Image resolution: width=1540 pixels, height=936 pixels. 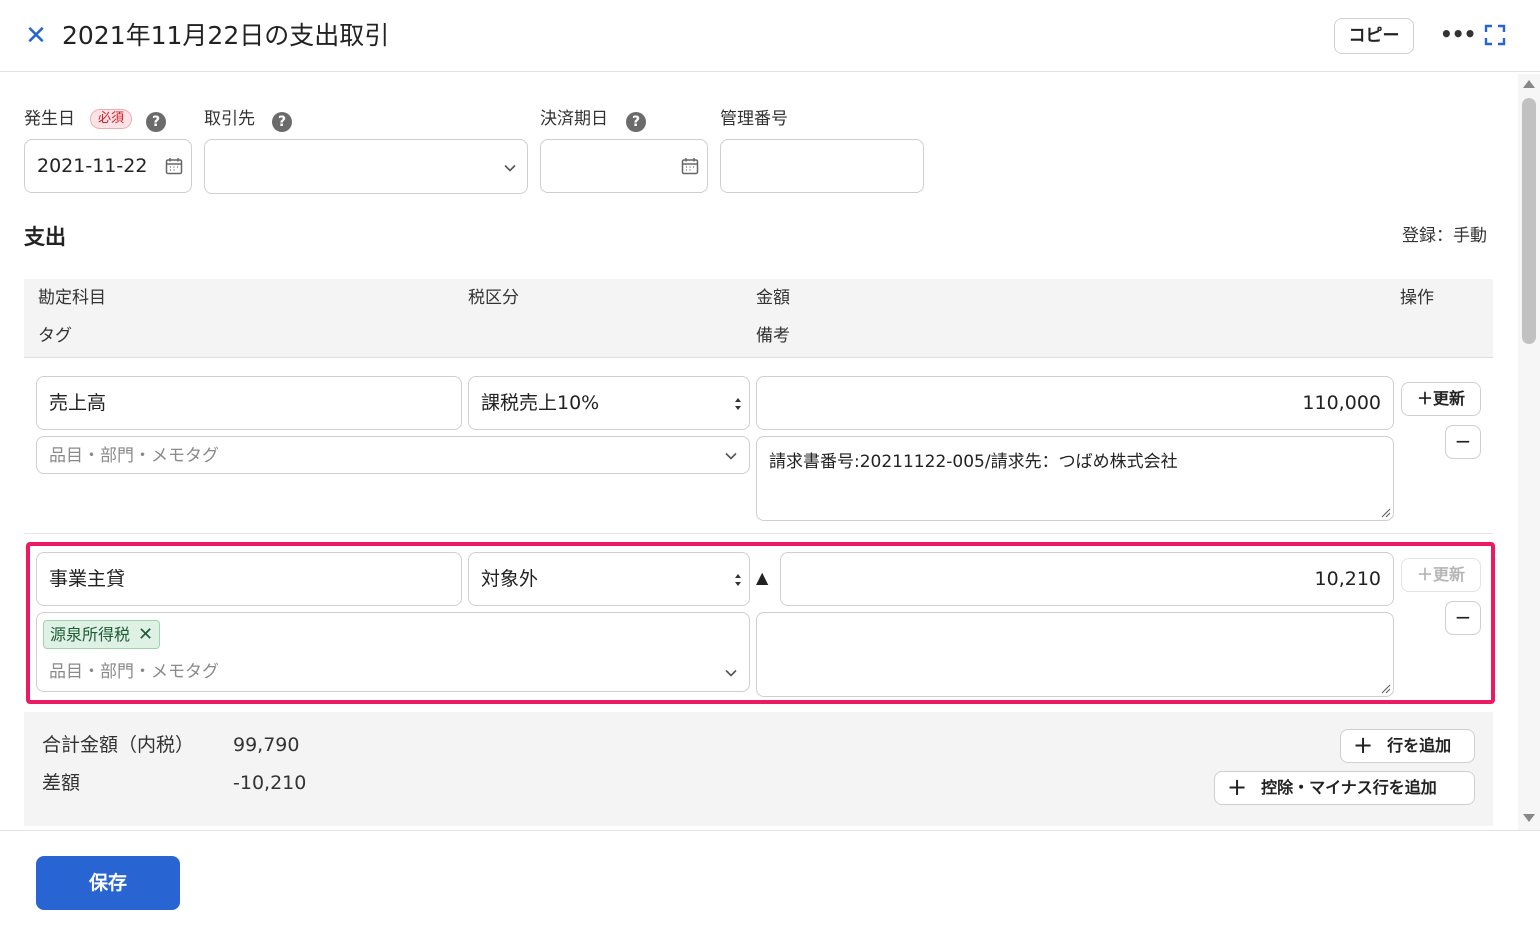 I want to click on account-input: 売上高, so click(x=249, y=403).